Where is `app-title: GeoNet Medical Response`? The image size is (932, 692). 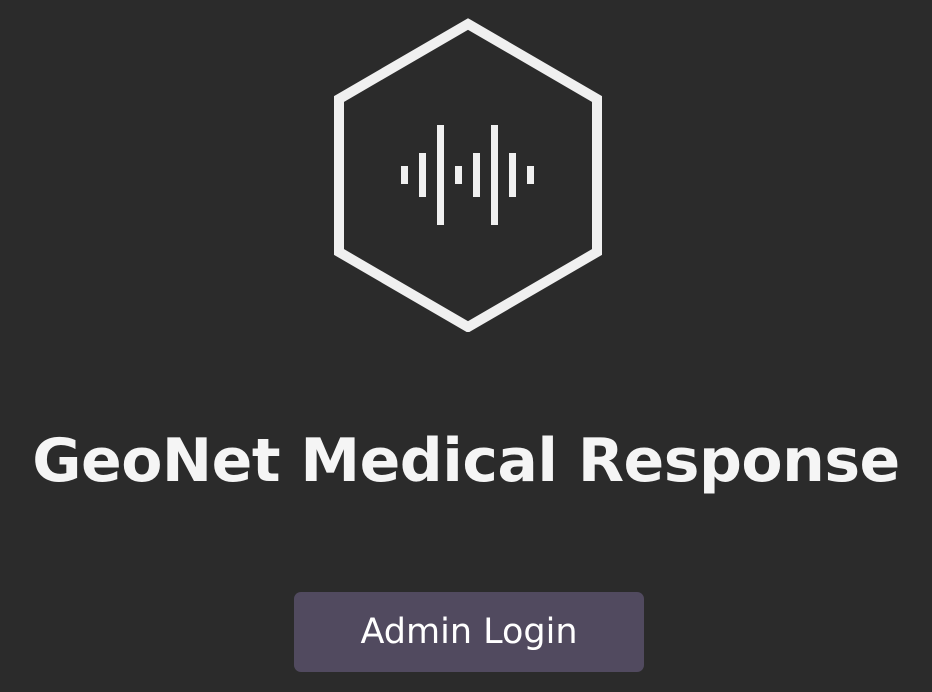 app-title: GeoNet Medical Response is located at coordinates (466, 461).